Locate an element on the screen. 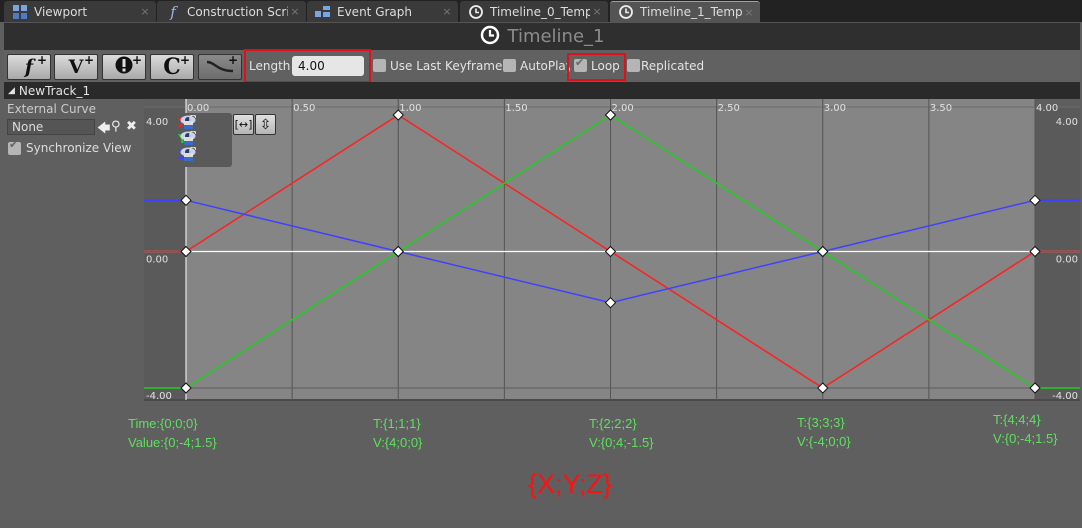 This screenshot has width=1082, height=528. fit-vertical-button: ⇳ is located at coordinates (265, 124).